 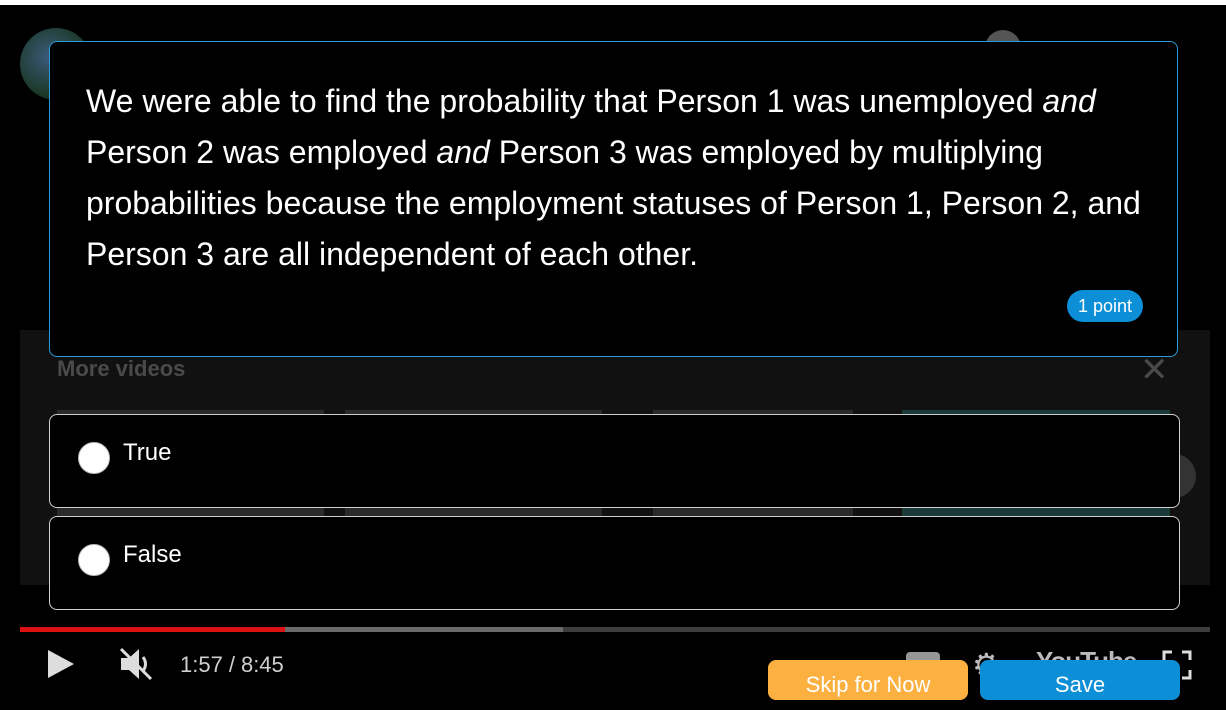 What do you see at coordinates (121, 368) in the screenshot?
I see `more-videos-title: More videos` at bounding box center [121, 368].